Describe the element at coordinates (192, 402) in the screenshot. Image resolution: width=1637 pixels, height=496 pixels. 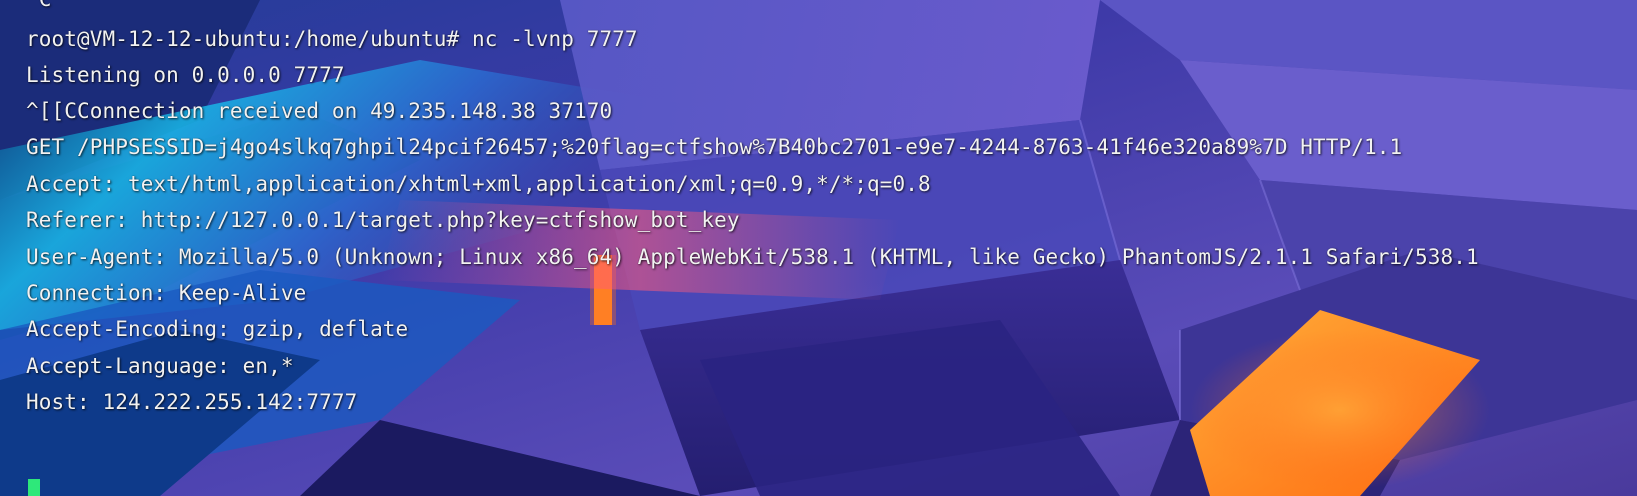
I see `terminal-line: Host: 124.222.255.142:7777` at that location.